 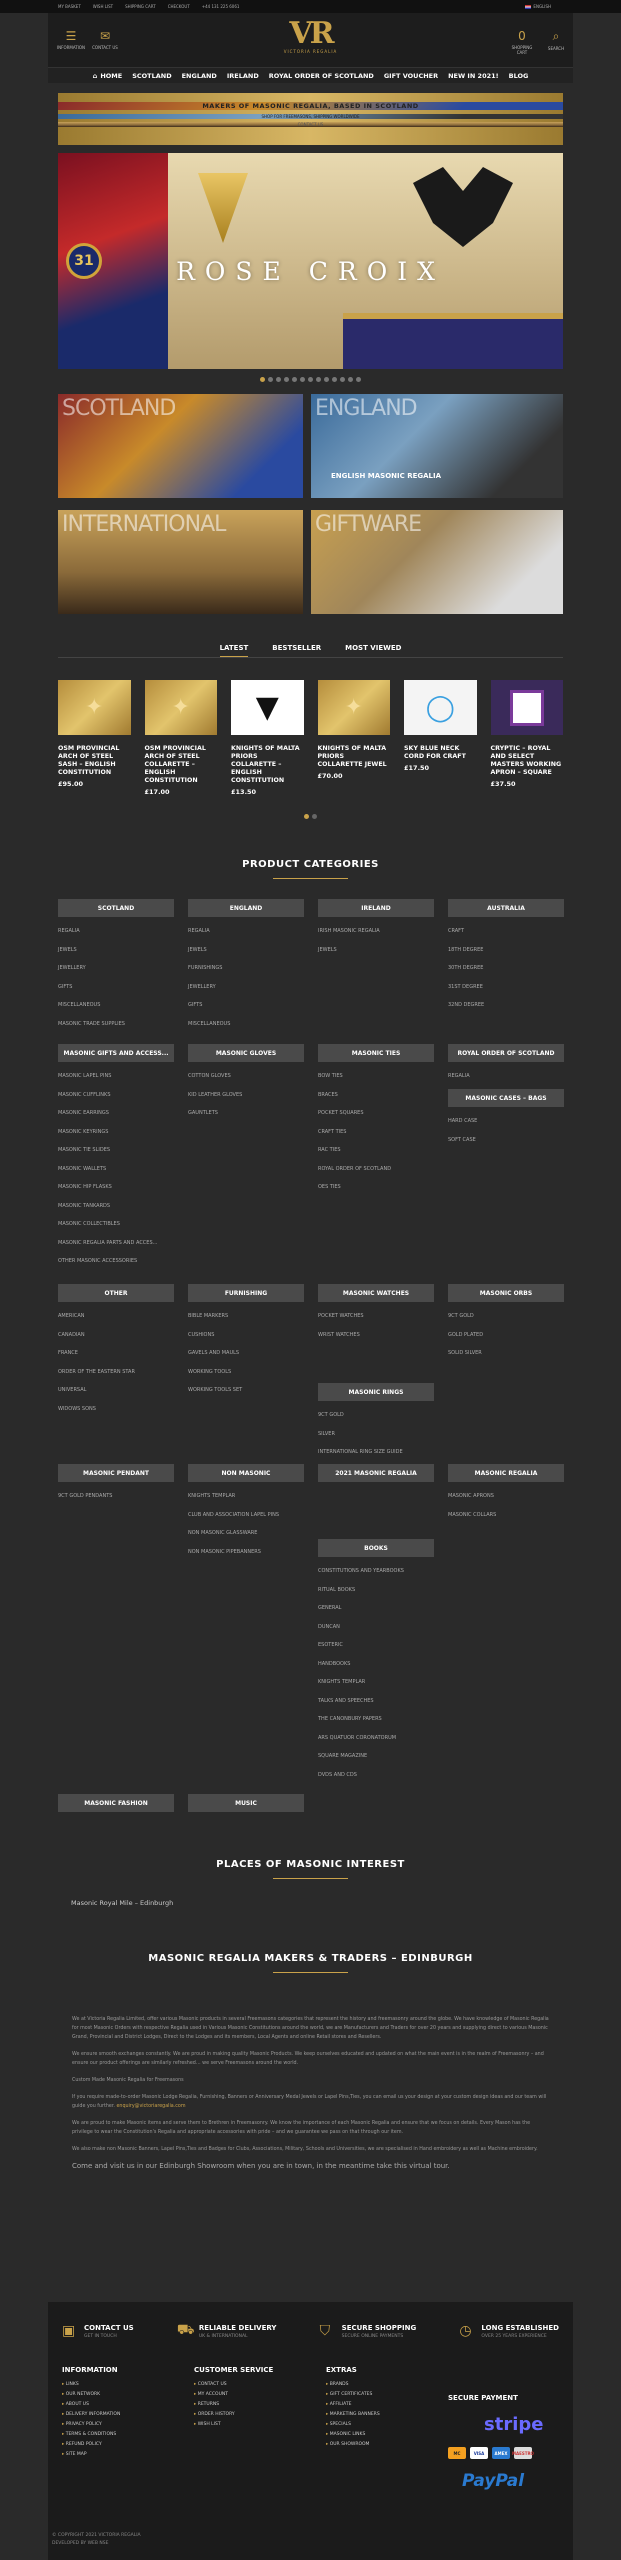 What do you see at coordinates (116, 973) in the screenshot?
I see `category-link: JEWELLERY` at bounding box center [116, 973].